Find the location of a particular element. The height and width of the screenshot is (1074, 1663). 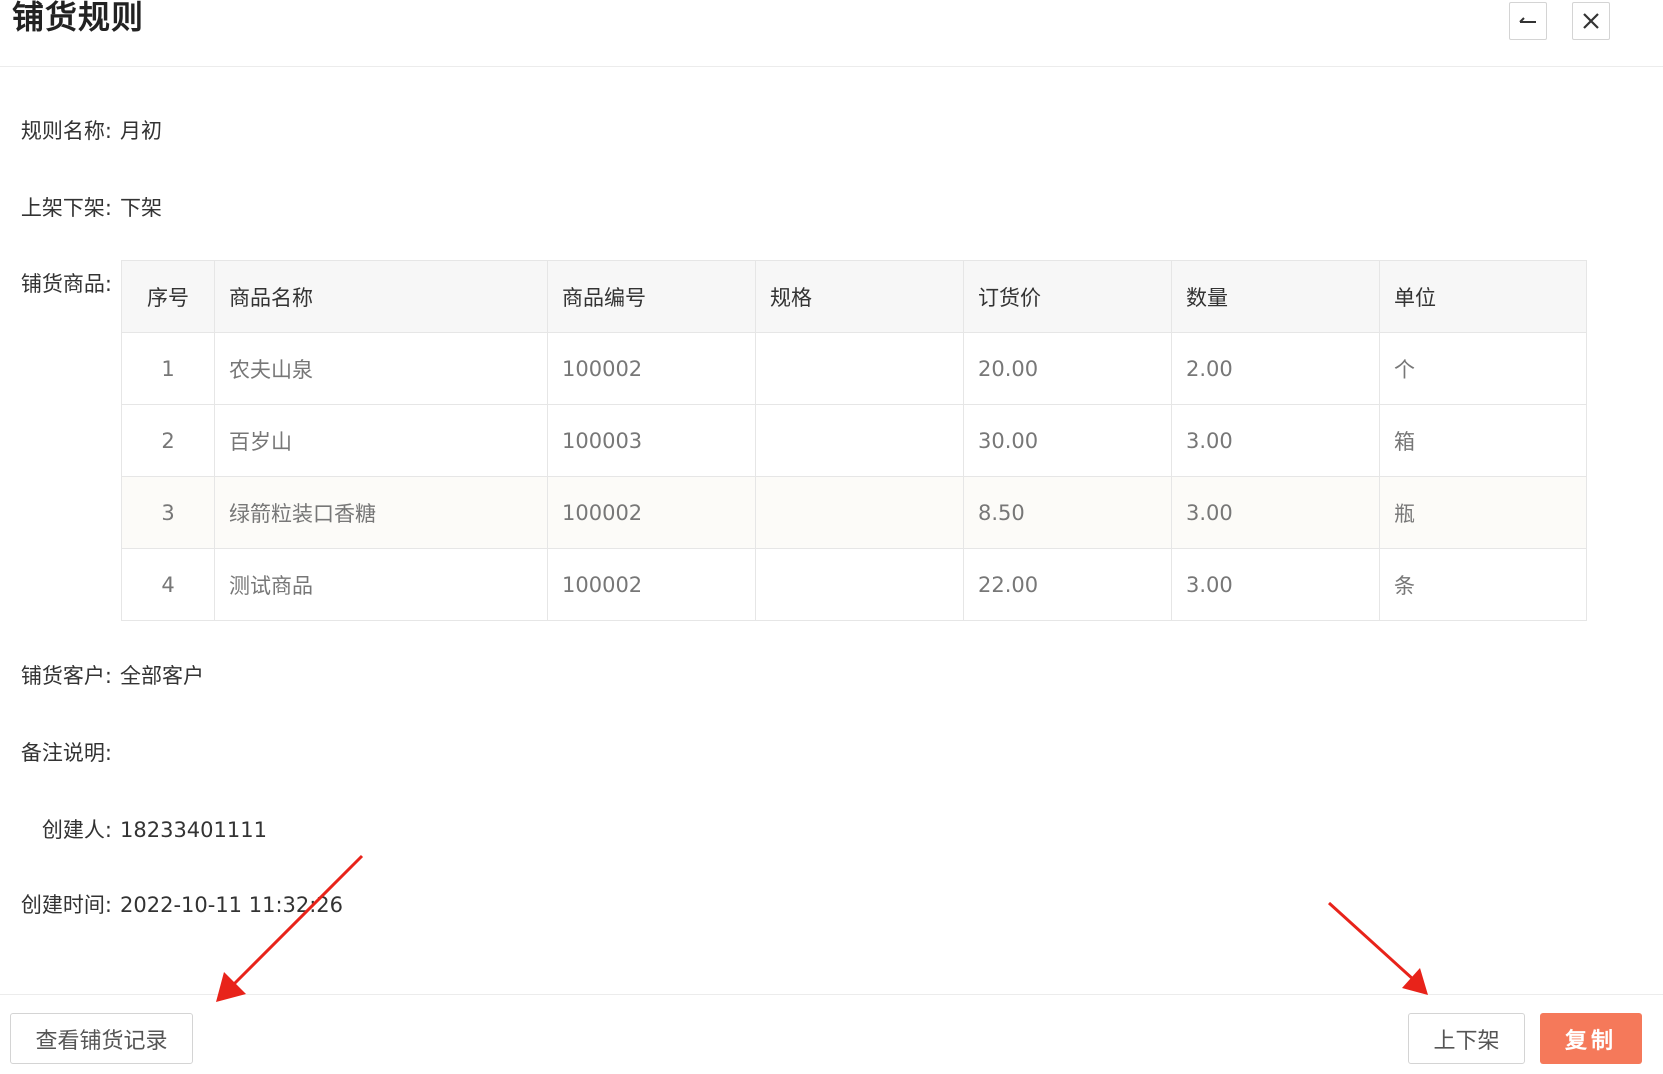

remark-label: 备注说明: is located at coordinates (66, 753).